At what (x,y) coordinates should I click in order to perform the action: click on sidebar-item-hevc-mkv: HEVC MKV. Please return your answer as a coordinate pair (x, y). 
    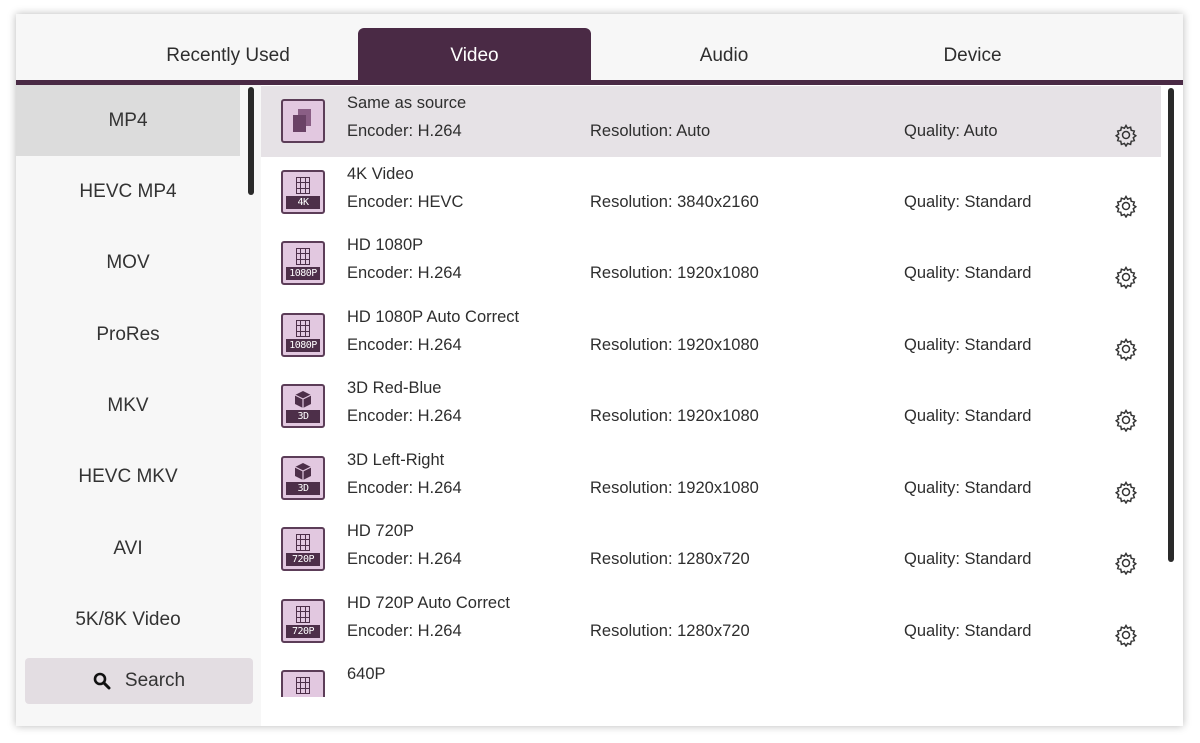
    Looking at the image, I should click on (128, 476).